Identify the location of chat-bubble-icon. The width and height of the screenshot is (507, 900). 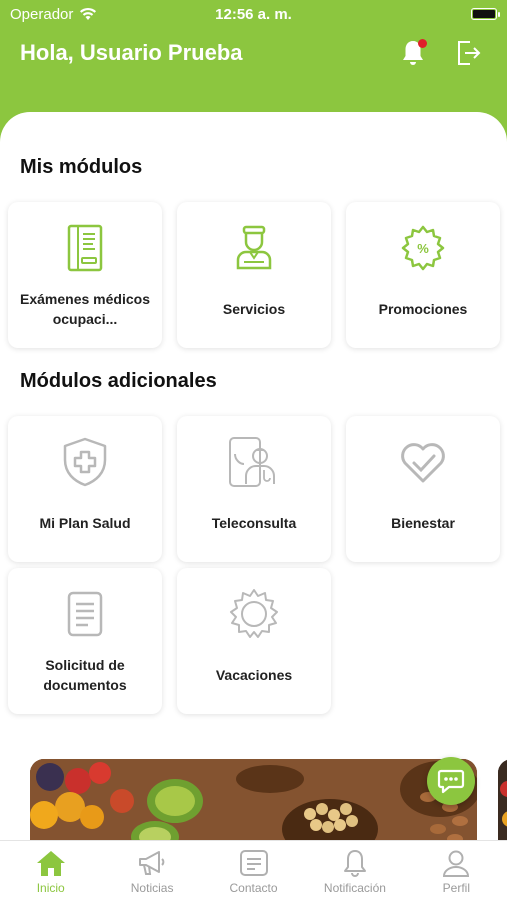
(451, 781).